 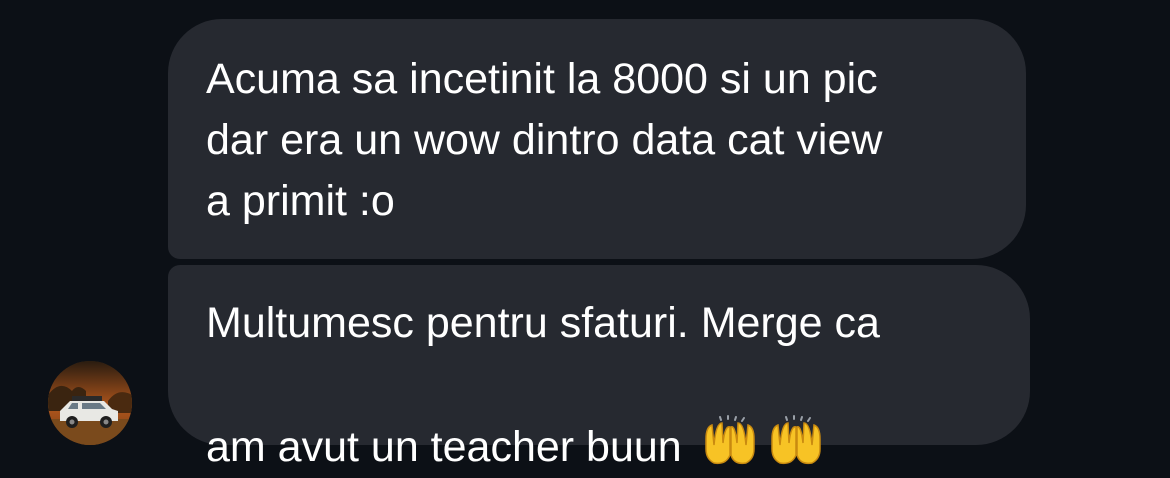 I want to click on avatar-photo, so click(x=90, y=403).